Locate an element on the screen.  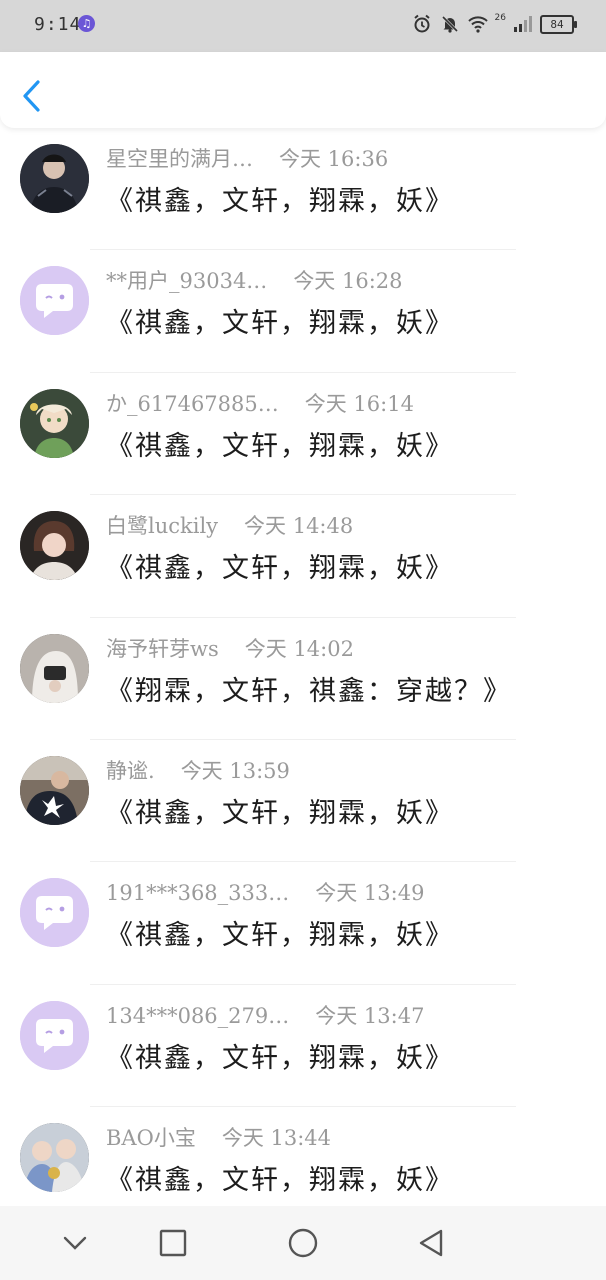
comment-author: 白鹭luckily is located at coordinates (162, 526).